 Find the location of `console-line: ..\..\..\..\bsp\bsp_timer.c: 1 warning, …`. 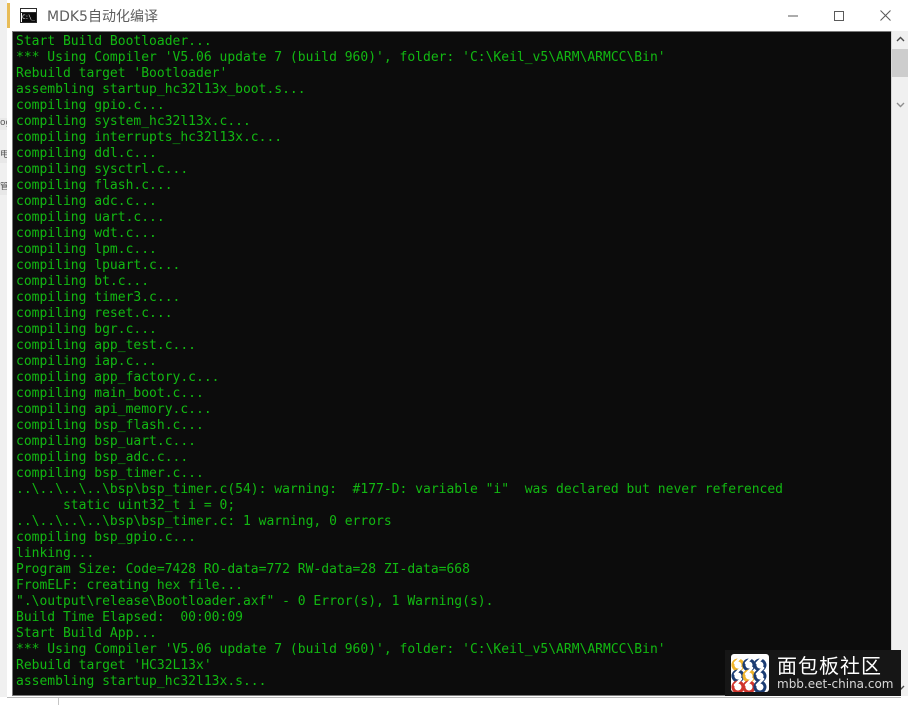

console-line: ..\..\..\..\bsp\bsp_timer.c: 1 warning, … is located at coordinates (204, 521).